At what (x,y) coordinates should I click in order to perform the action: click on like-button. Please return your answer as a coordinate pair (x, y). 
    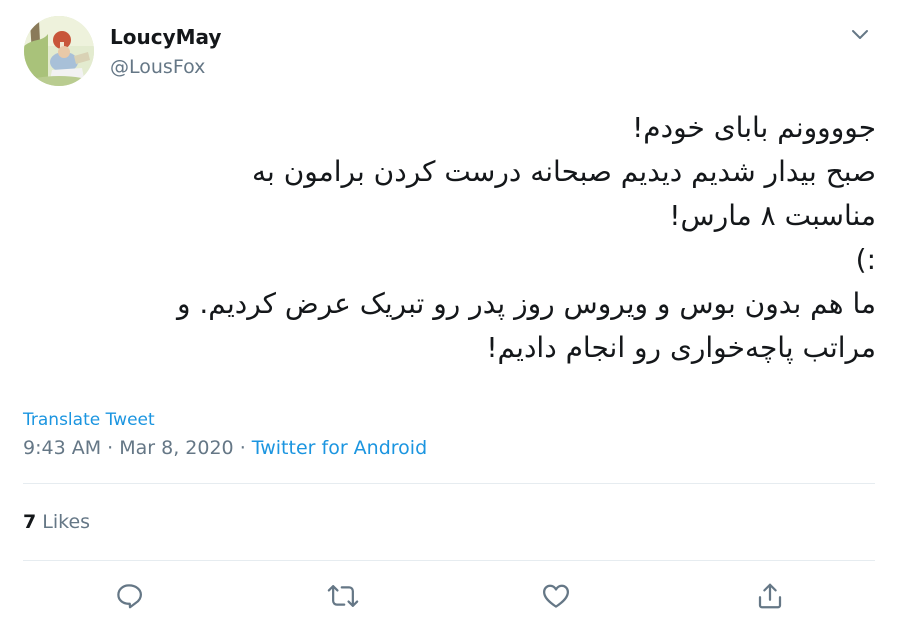
    Looking at the image, I should click on (556, 596).